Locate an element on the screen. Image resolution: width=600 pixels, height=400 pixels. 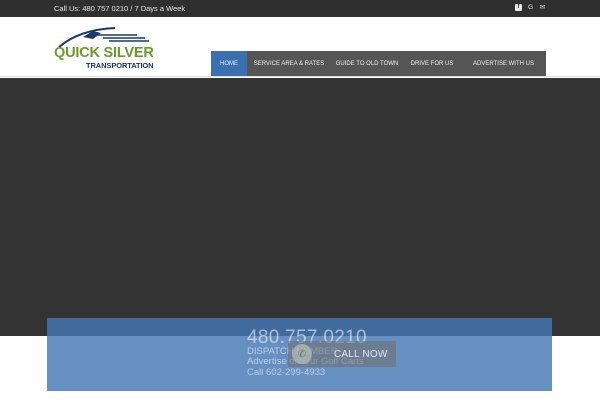
nav-item-guide-to-old-town: GUIDE TO OLD TOWN is located at coordinates (367, 63).